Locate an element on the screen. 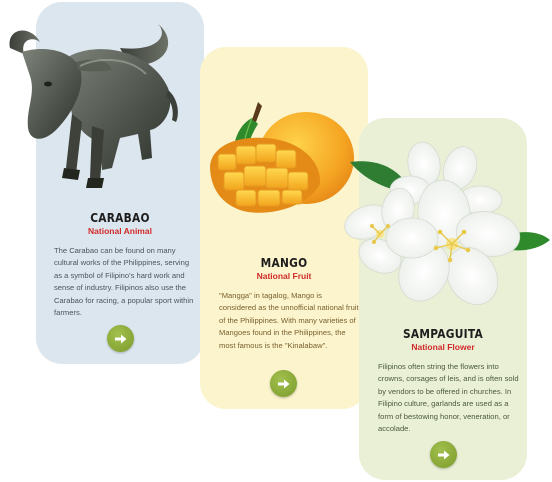 This screenshot has height=482, width=552. carabao-go-button is located at coordinates (120, 338).